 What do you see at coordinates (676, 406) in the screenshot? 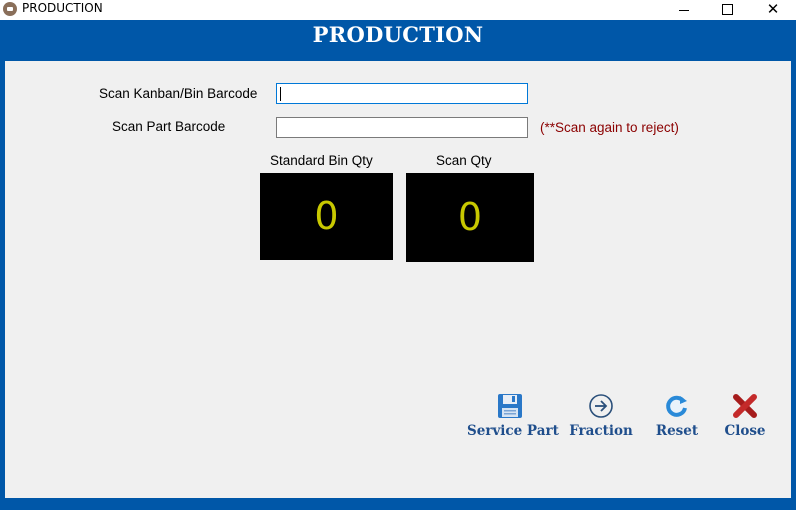
I see `refresh-icon` at bounding box center [676, 406].